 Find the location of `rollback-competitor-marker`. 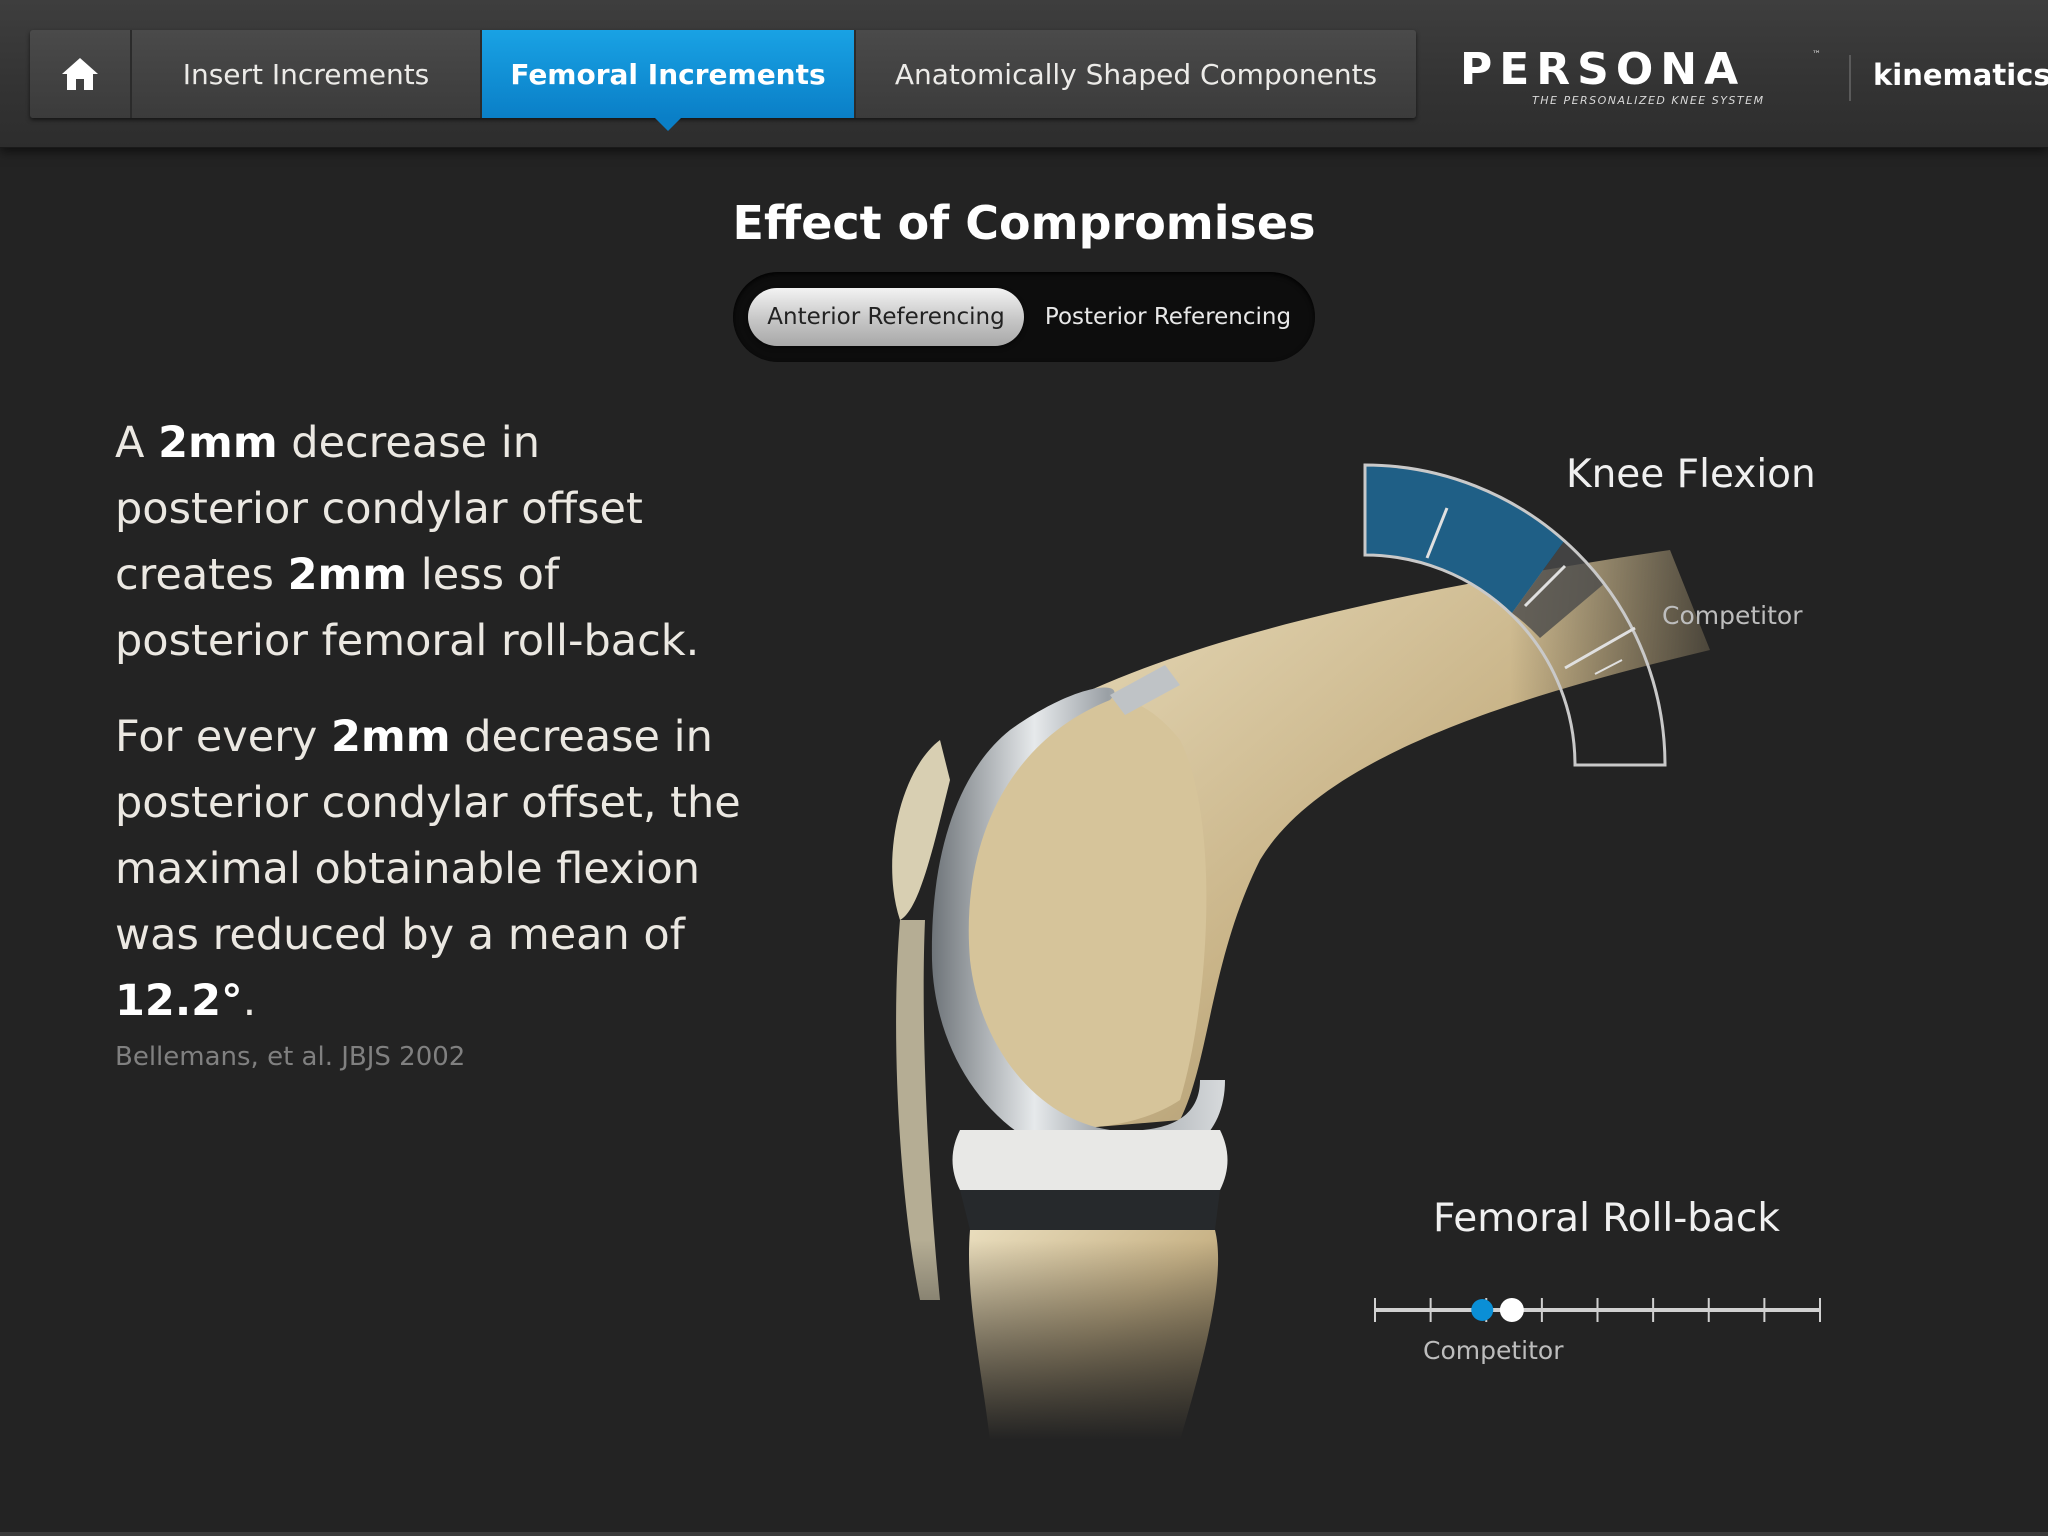

rollback-competitor-marker is located at coordinates (1482, 1310).